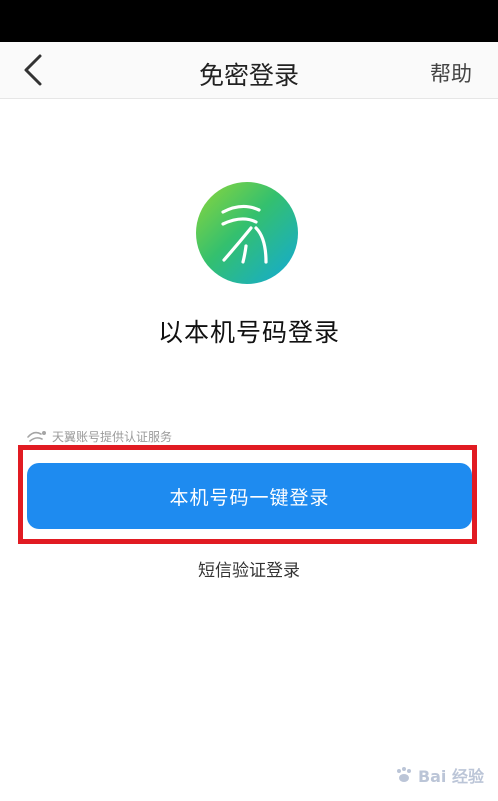  What do you see at coordinates (248, 332) in the screenshot?
I see `hero-title: 以本机号码登录` at bounding box center [248, 332].